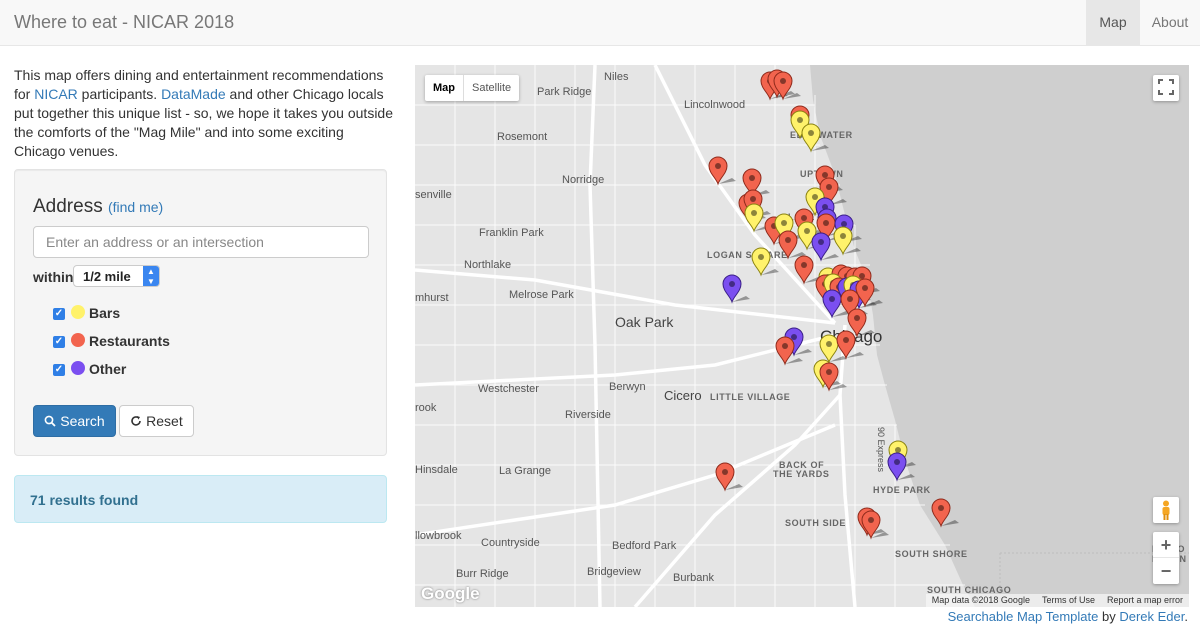  Describe the element at coordinates (541, 295) in the screenshot. I see `place-label: Melrose Park` at that location.